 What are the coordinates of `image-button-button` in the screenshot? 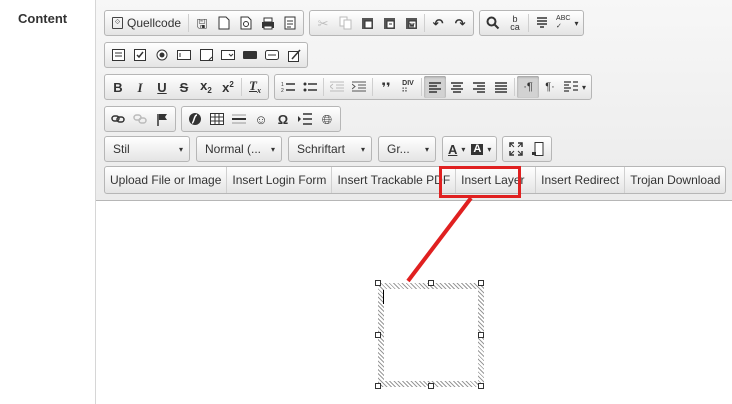 It's located at (272, 55).